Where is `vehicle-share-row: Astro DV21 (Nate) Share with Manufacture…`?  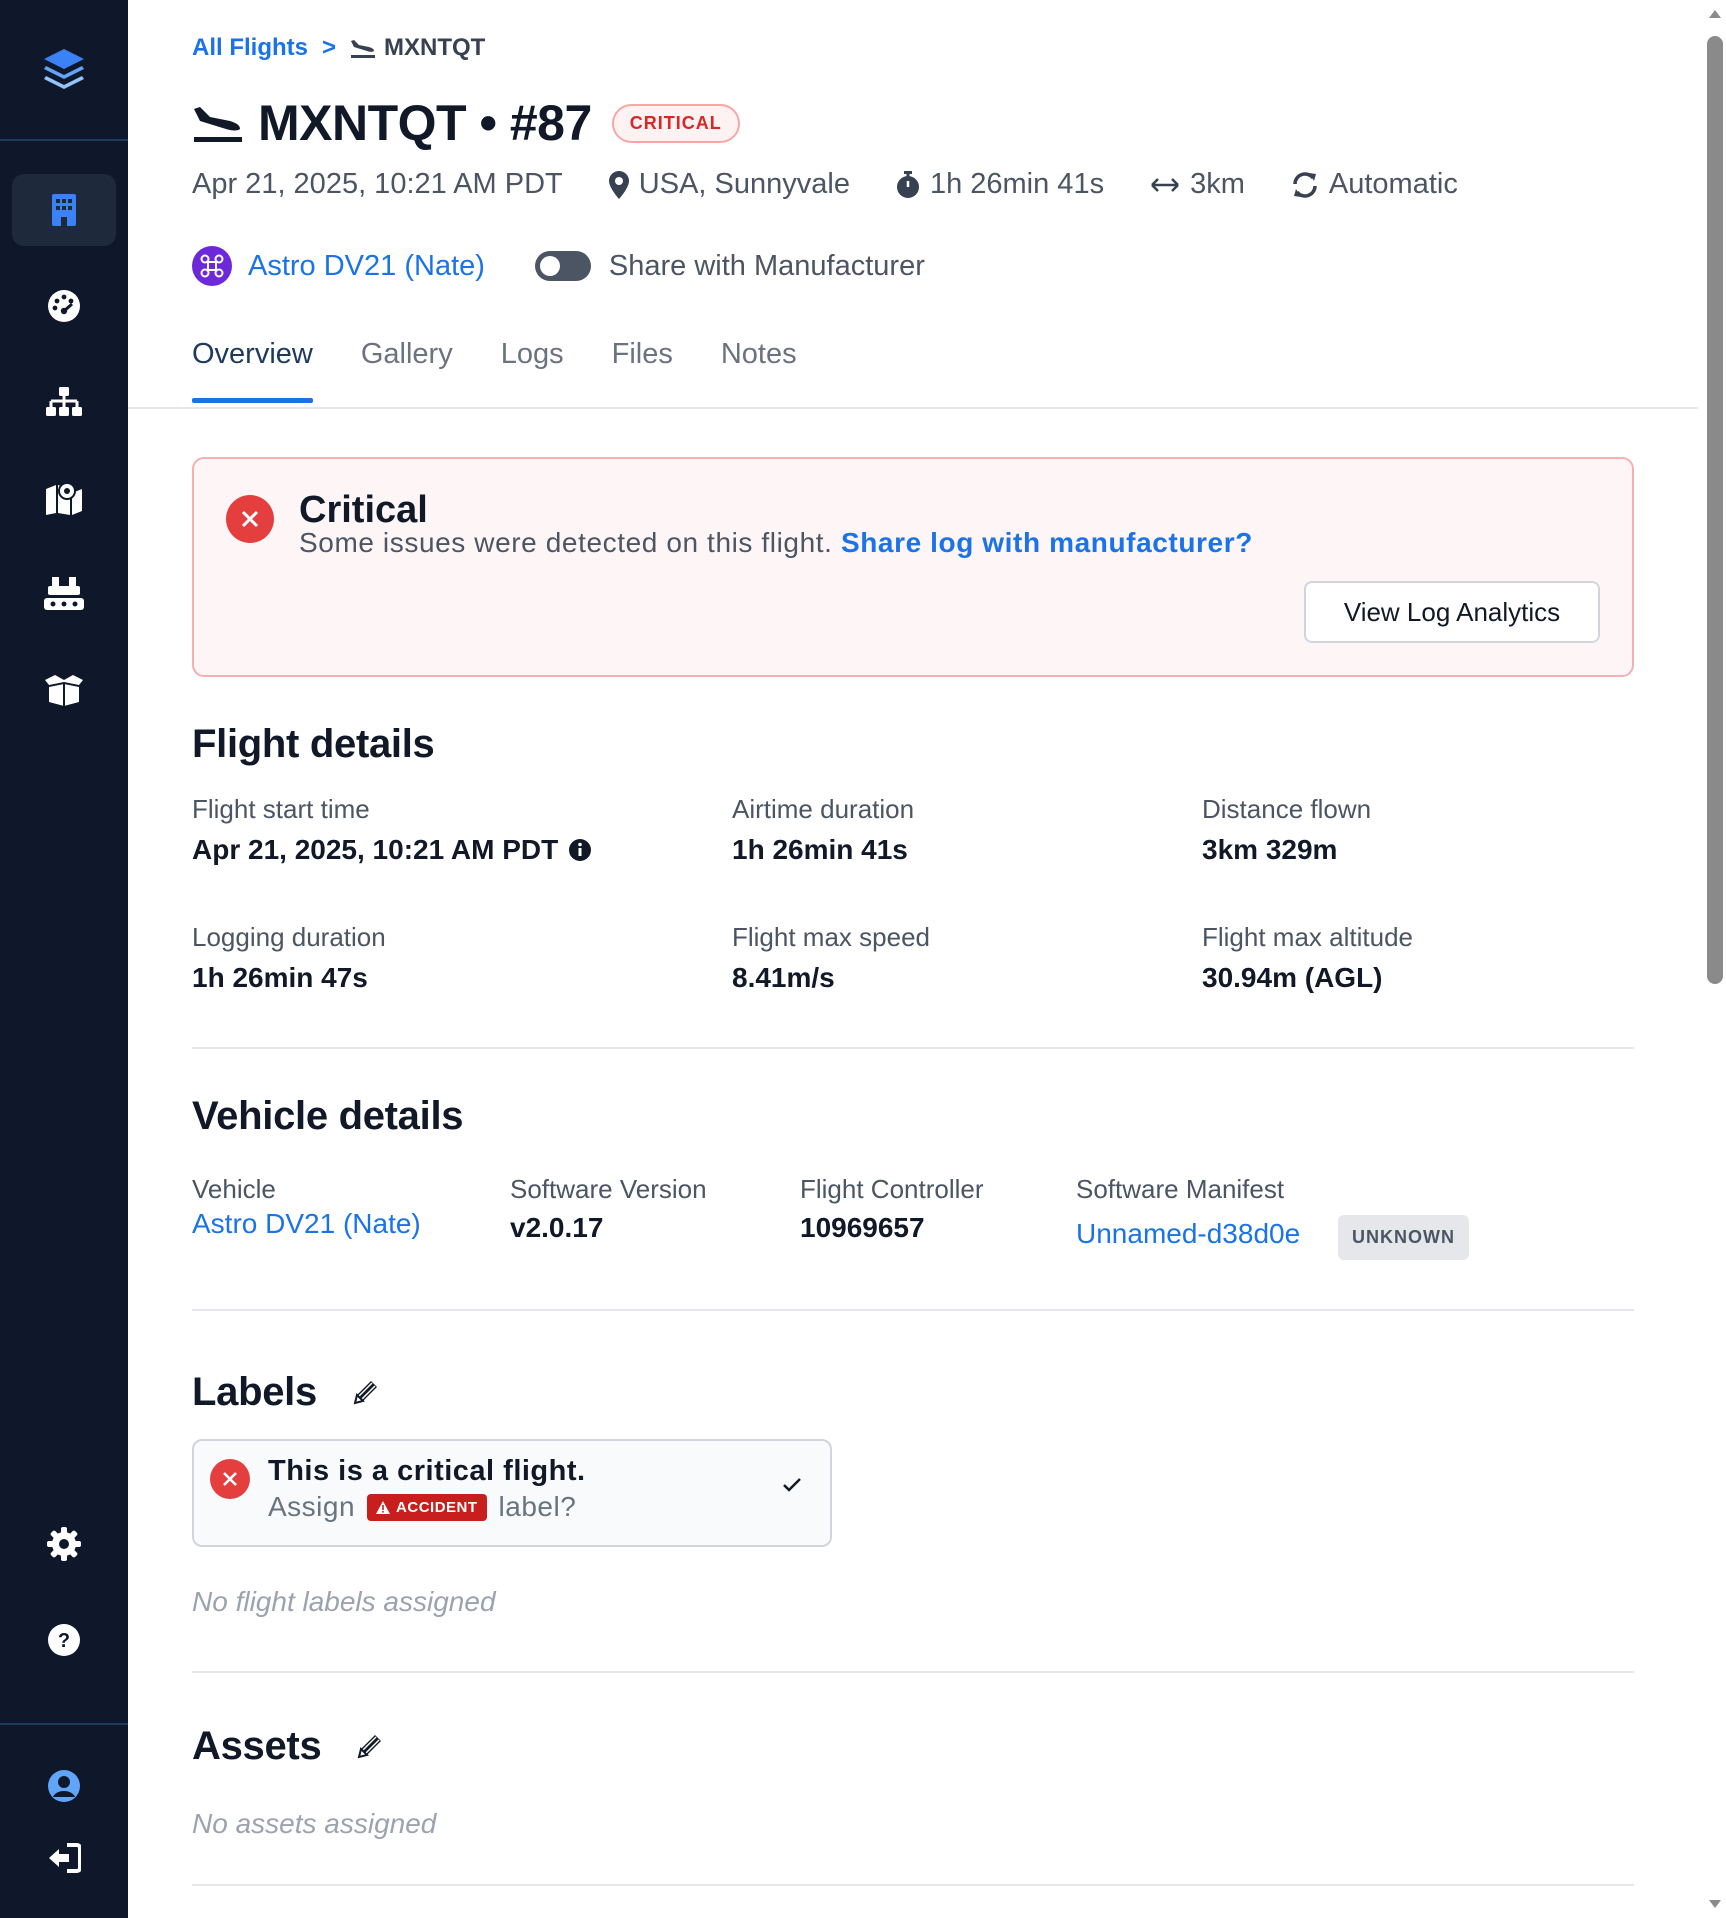
vehicle-share-row: Astro DV21 (Nate) Share with Manufacture… is located at coordinates (558, 266).